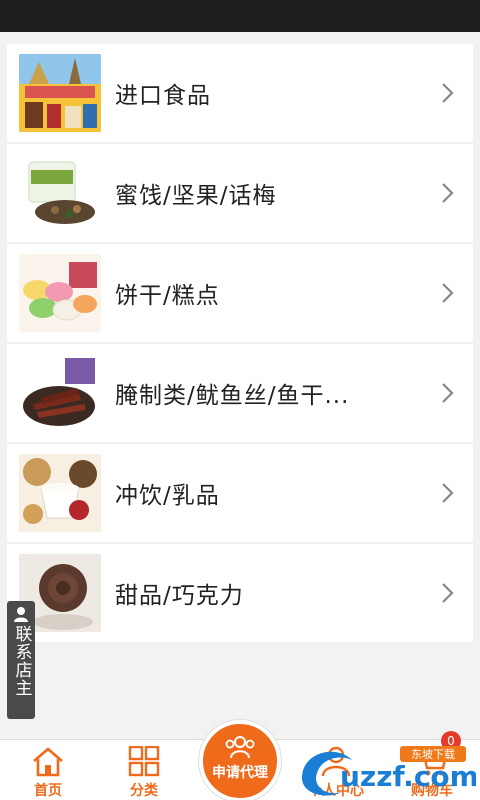 The width and height of the screenshot is (480, 800). What do you see at coordinates (240, 494) in the screenshot?
I see `category-row-drinks-dairy: 冲饮/乳品` at bounding box center [240, 494].